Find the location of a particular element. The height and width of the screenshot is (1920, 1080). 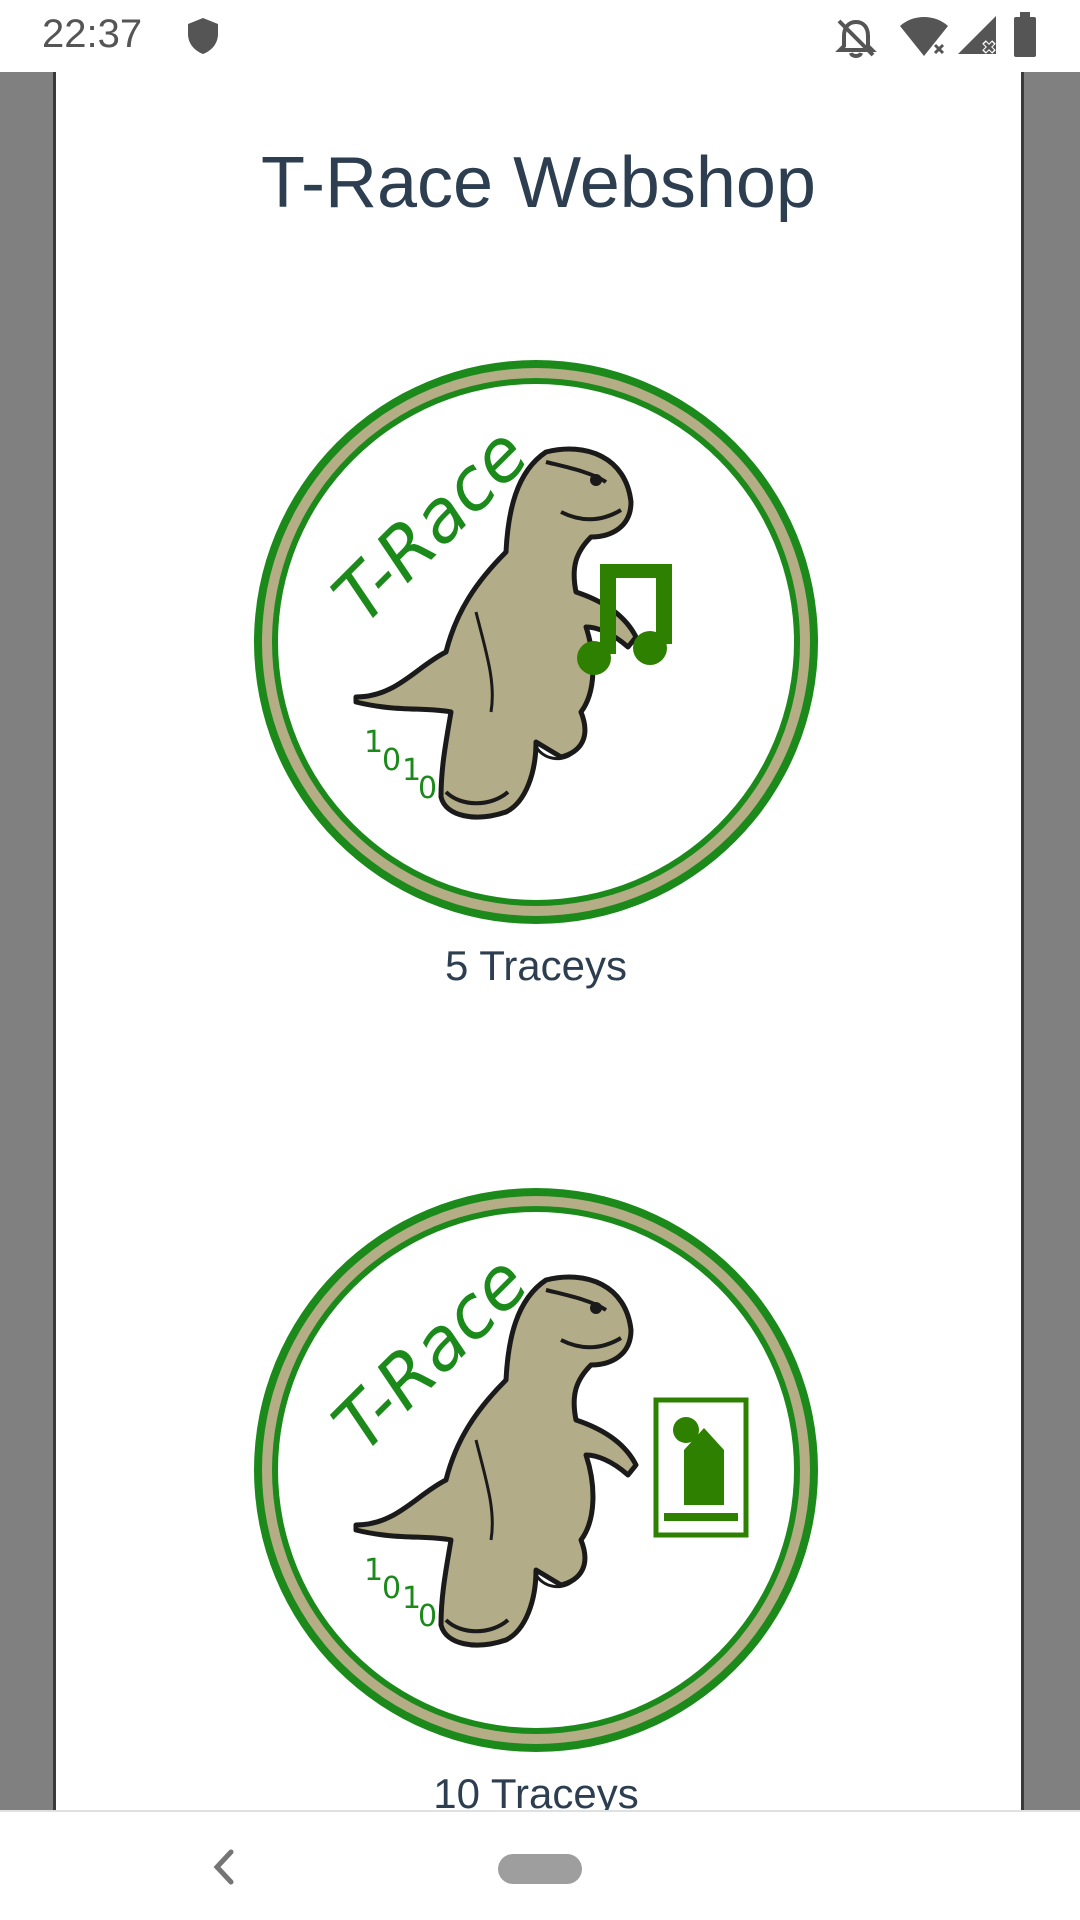

portrait-frame-icon is located at coordinates (701, 1467).